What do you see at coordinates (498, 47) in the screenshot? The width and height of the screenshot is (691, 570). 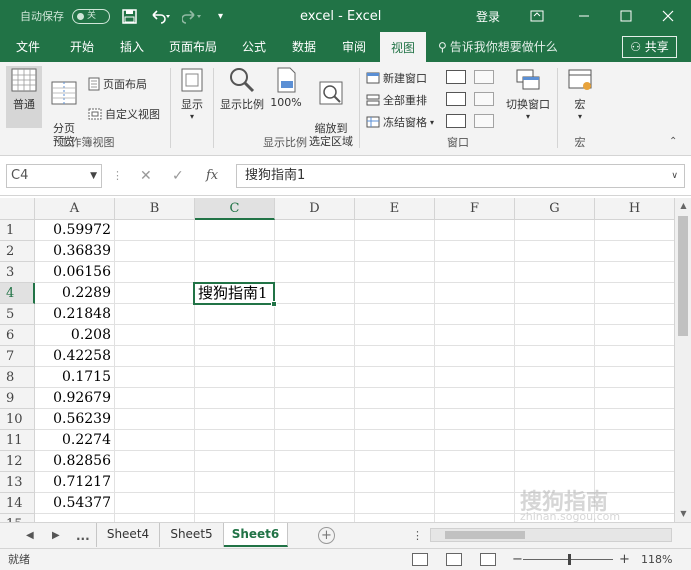 I see `tell-me-box: ⚲ 告诉我你想要做什么` at bounding box center [498, 47].